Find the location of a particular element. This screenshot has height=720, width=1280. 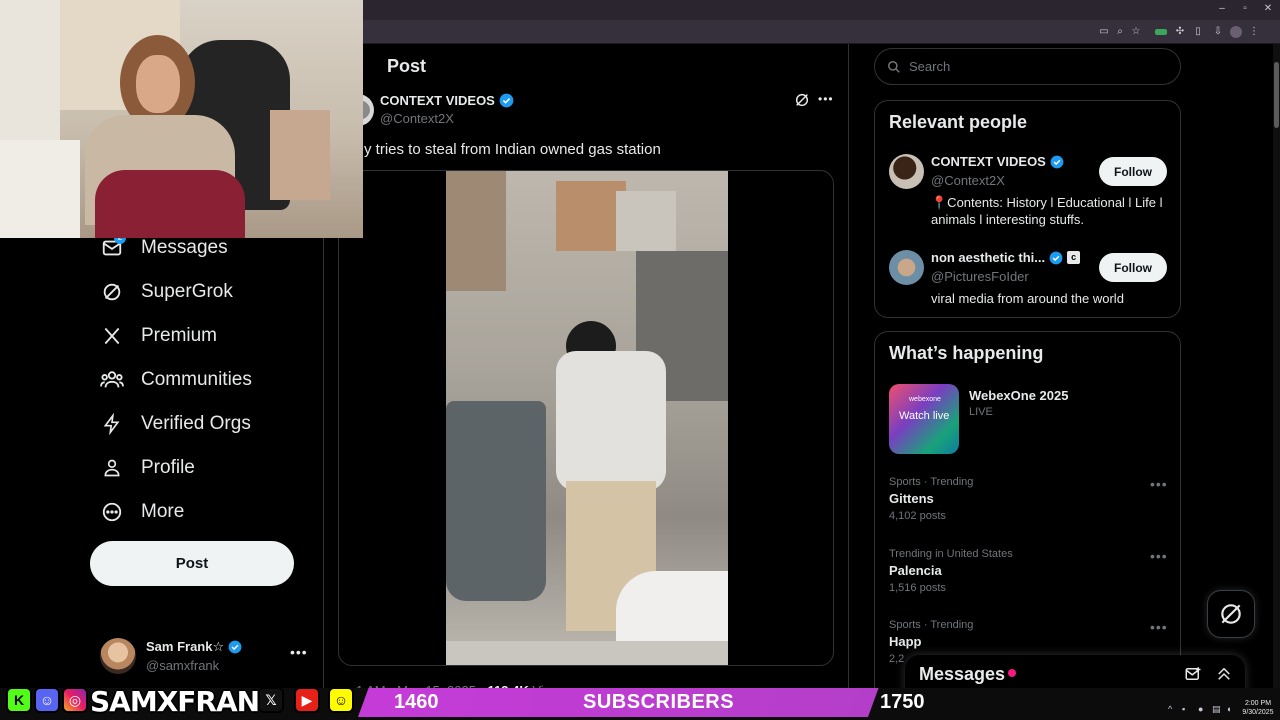

tweet-more-icon: ••• is located at coordinates (826, 99).